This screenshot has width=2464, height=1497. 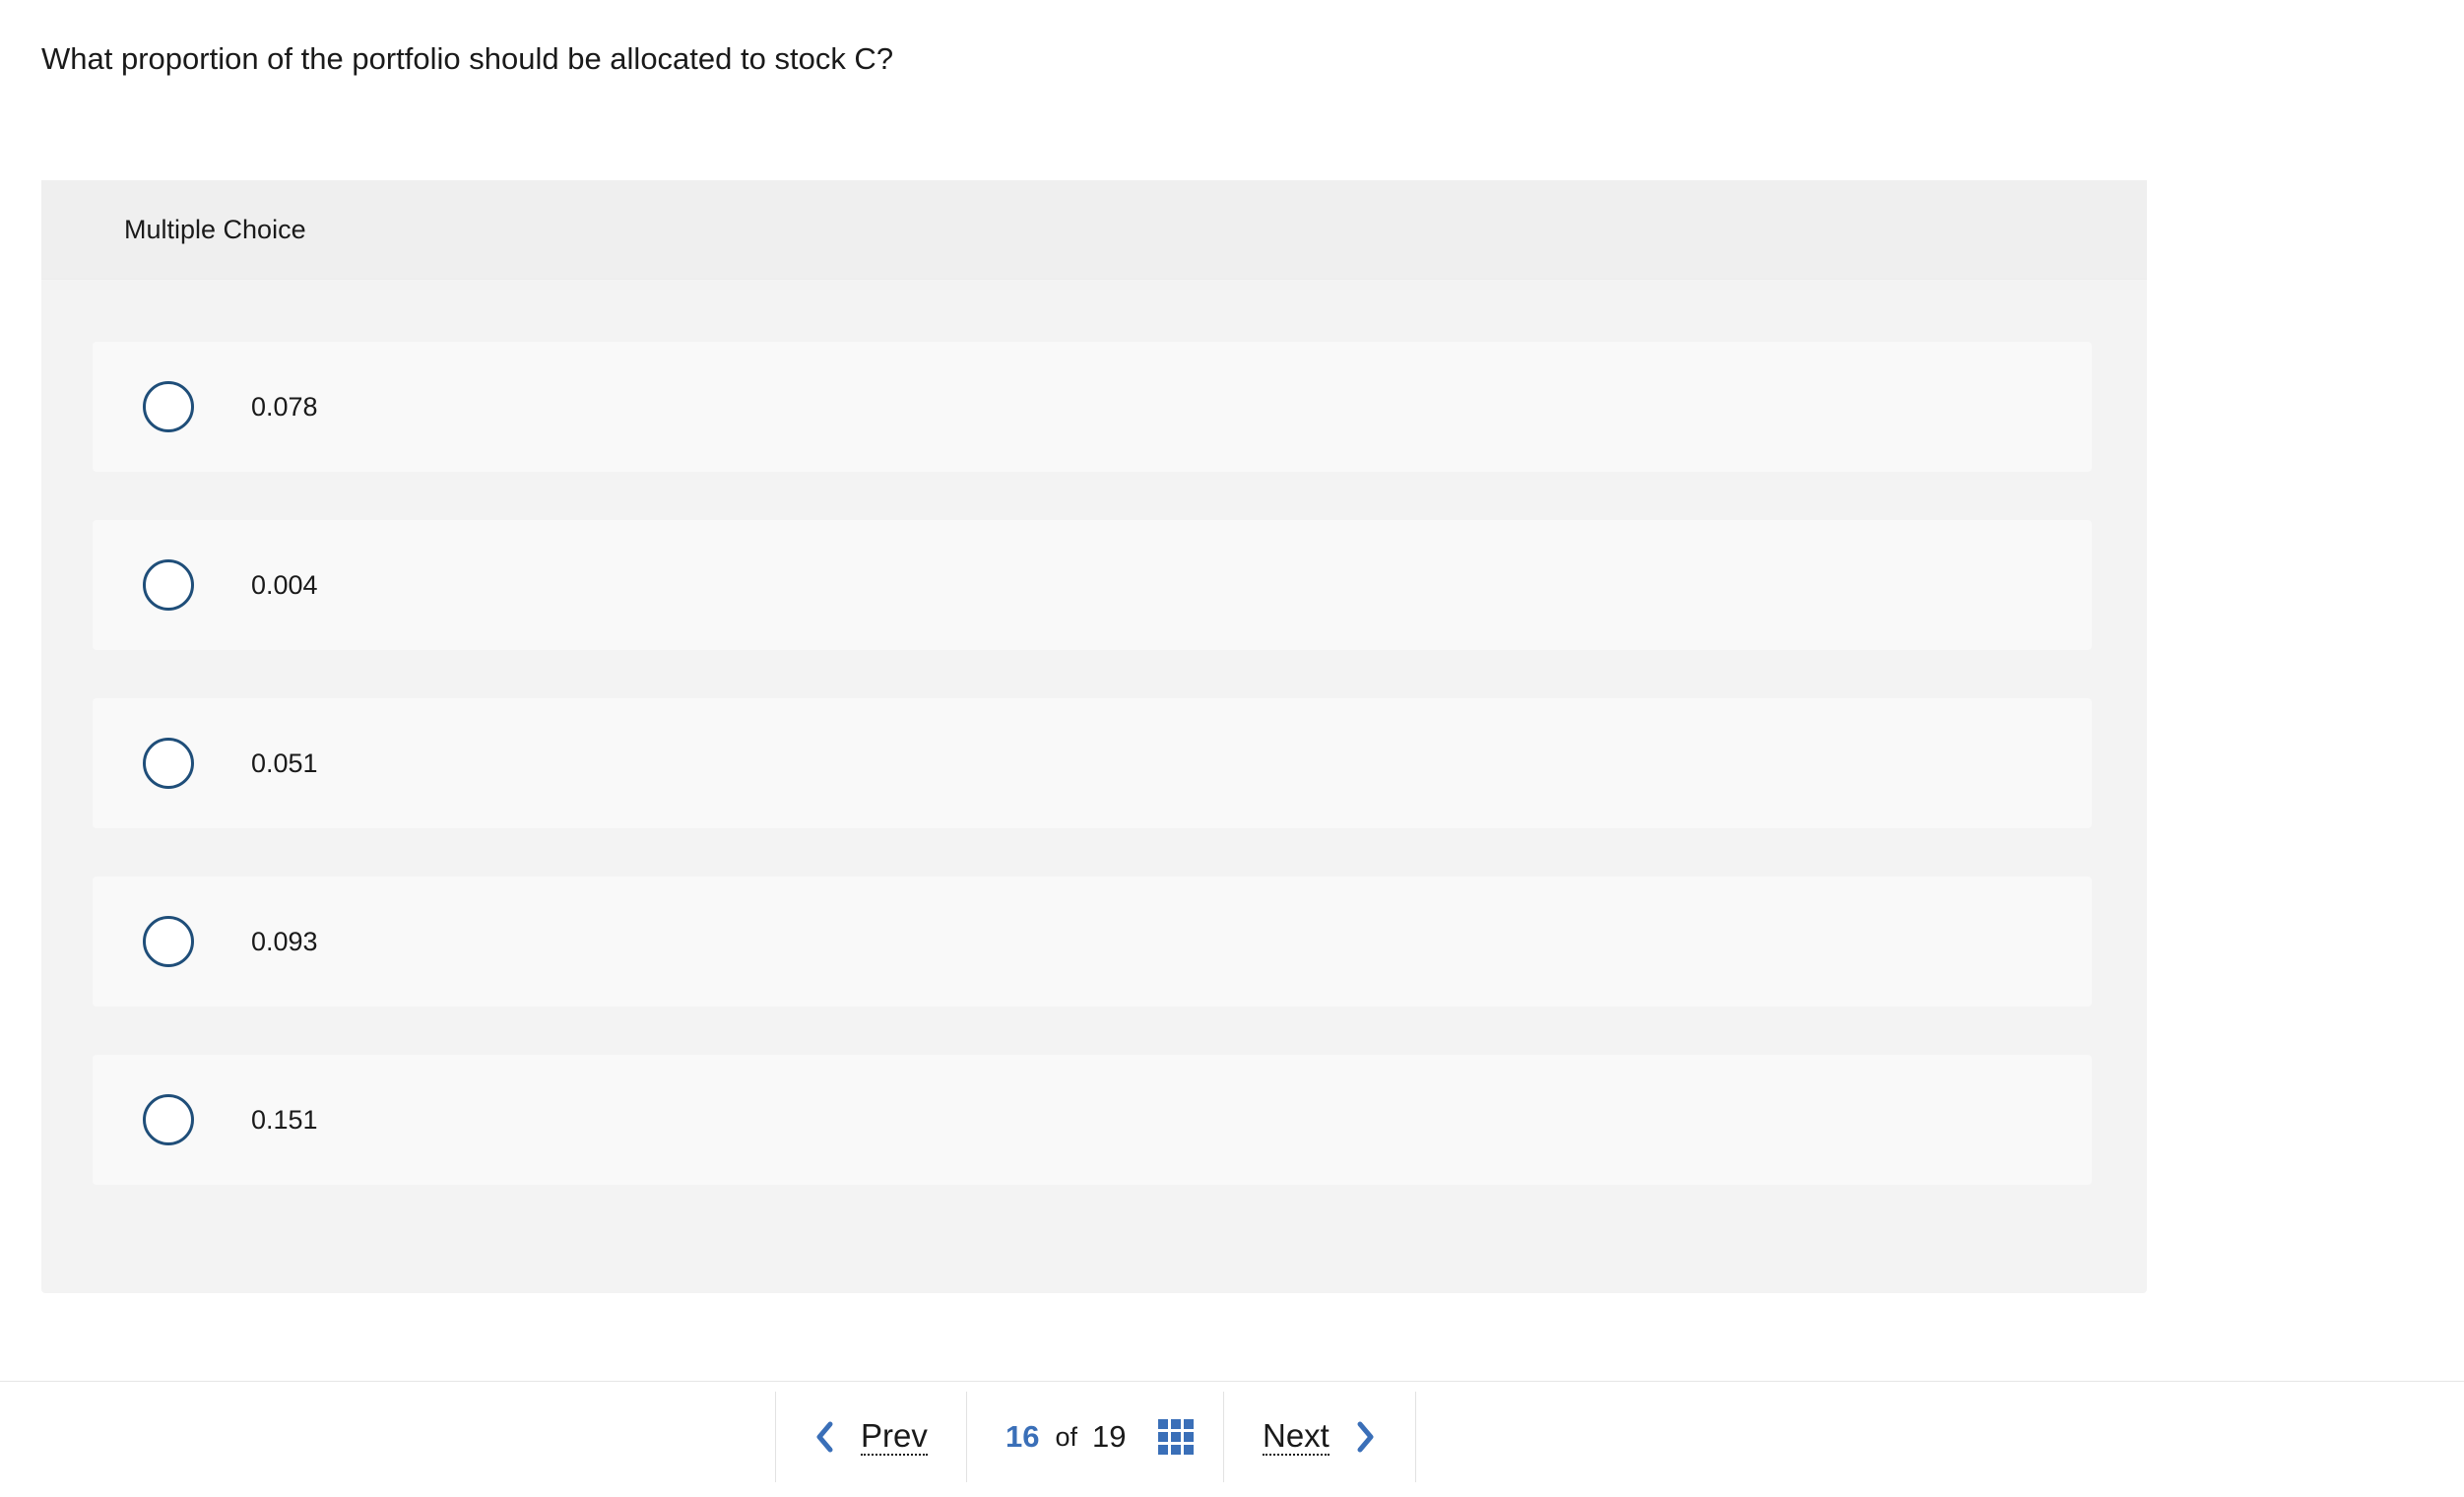 I want to click on prev-button: Prev, so click(x=870, y=1437).